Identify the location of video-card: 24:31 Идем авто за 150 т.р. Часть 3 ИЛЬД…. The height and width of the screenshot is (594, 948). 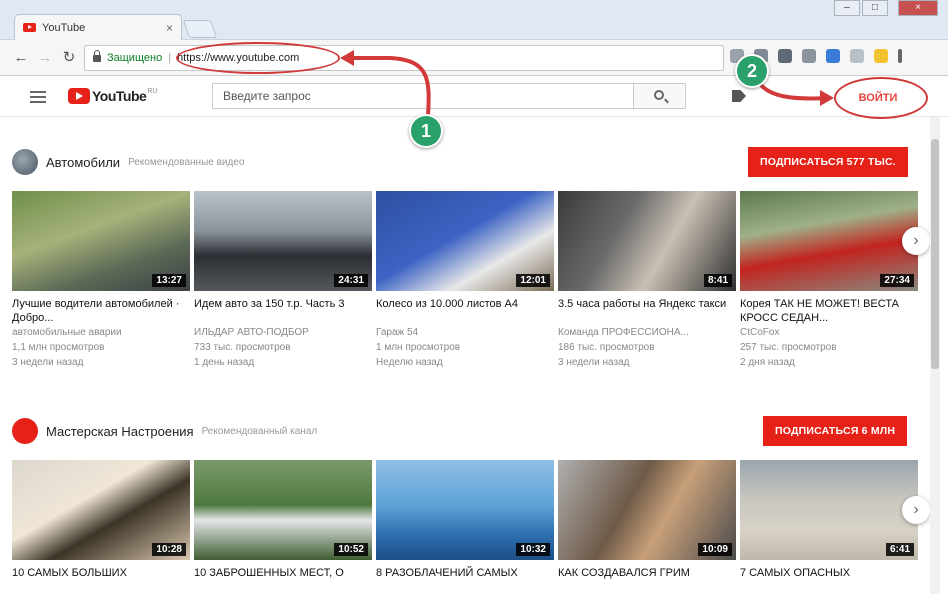
(283, 280).